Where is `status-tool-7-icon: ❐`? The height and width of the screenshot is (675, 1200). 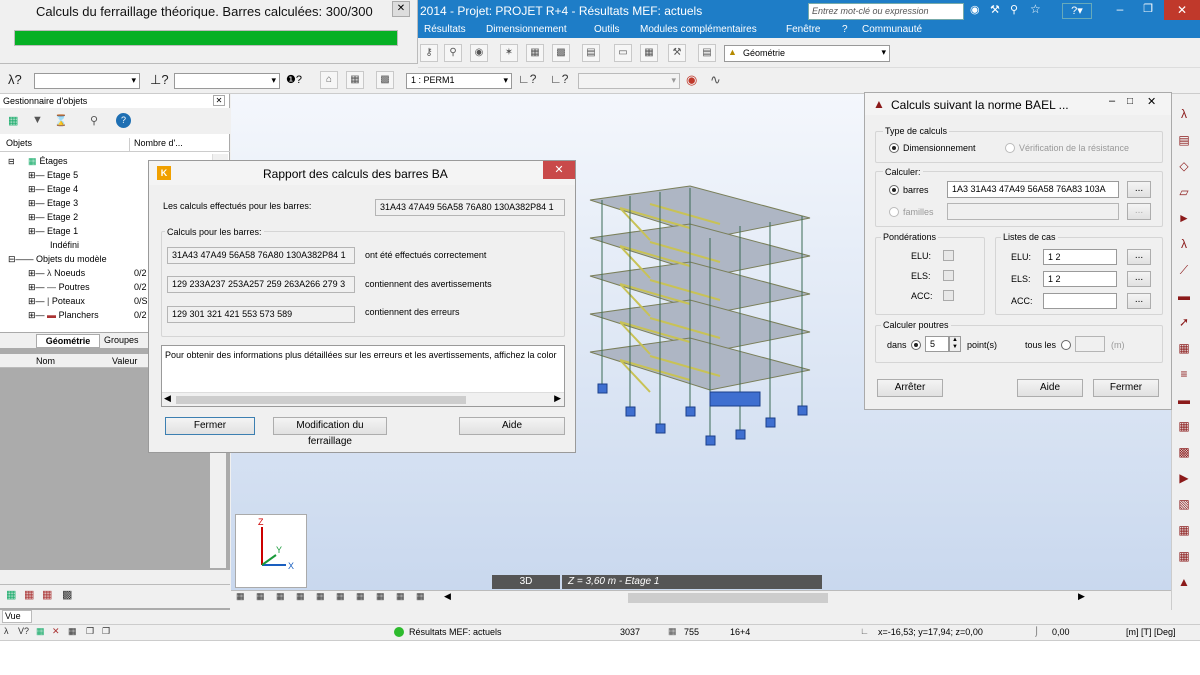 status-tool-7-icon: ❐ is located at coordinates (106, 631).